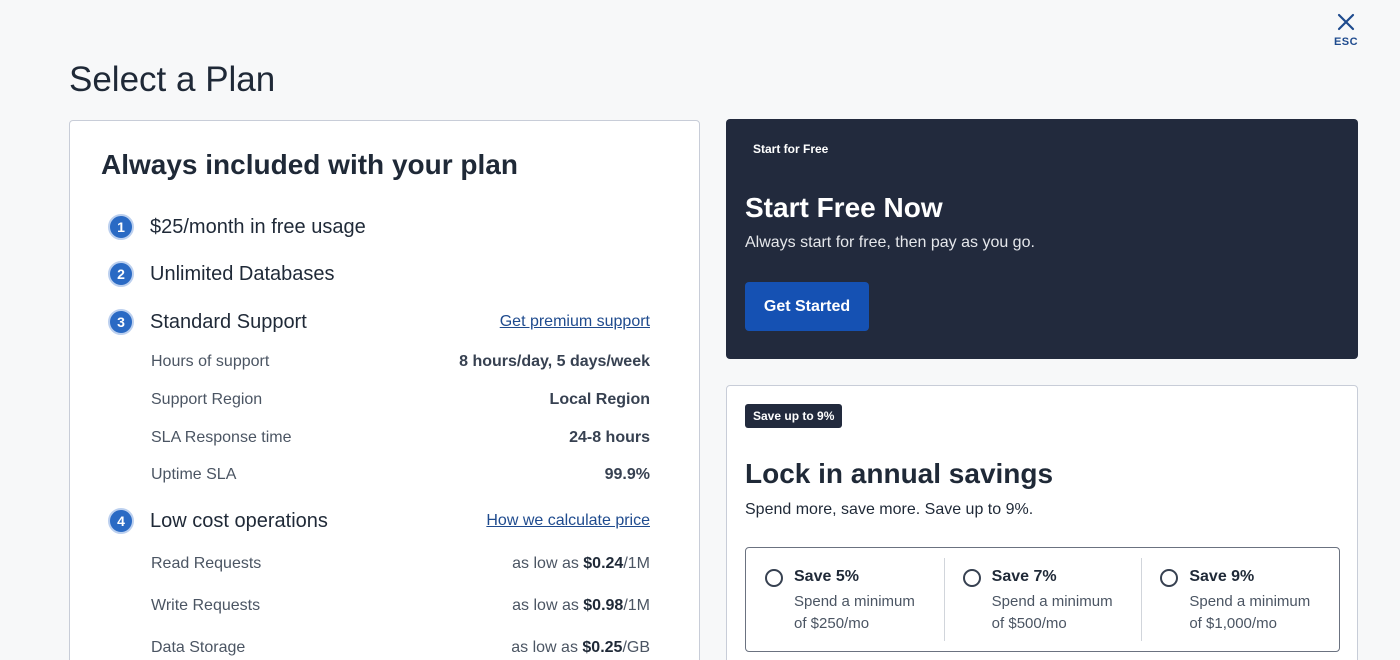 This screenshot has height=660, width=1400. What do you see at coordinates (826, 576) in the screenshot?
I see `option-title: Save 5%` at bounding box center [826, 576].